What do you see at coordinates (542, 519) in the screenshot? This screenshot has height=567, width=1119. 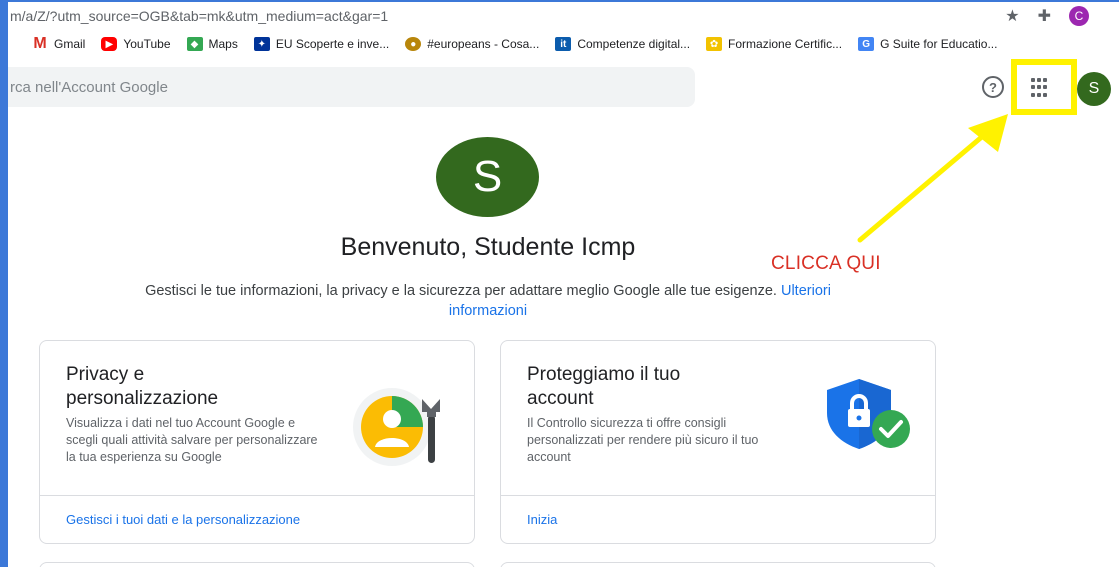 I see `start-security-check-link: Inizia` at bounding box center [542, 519].